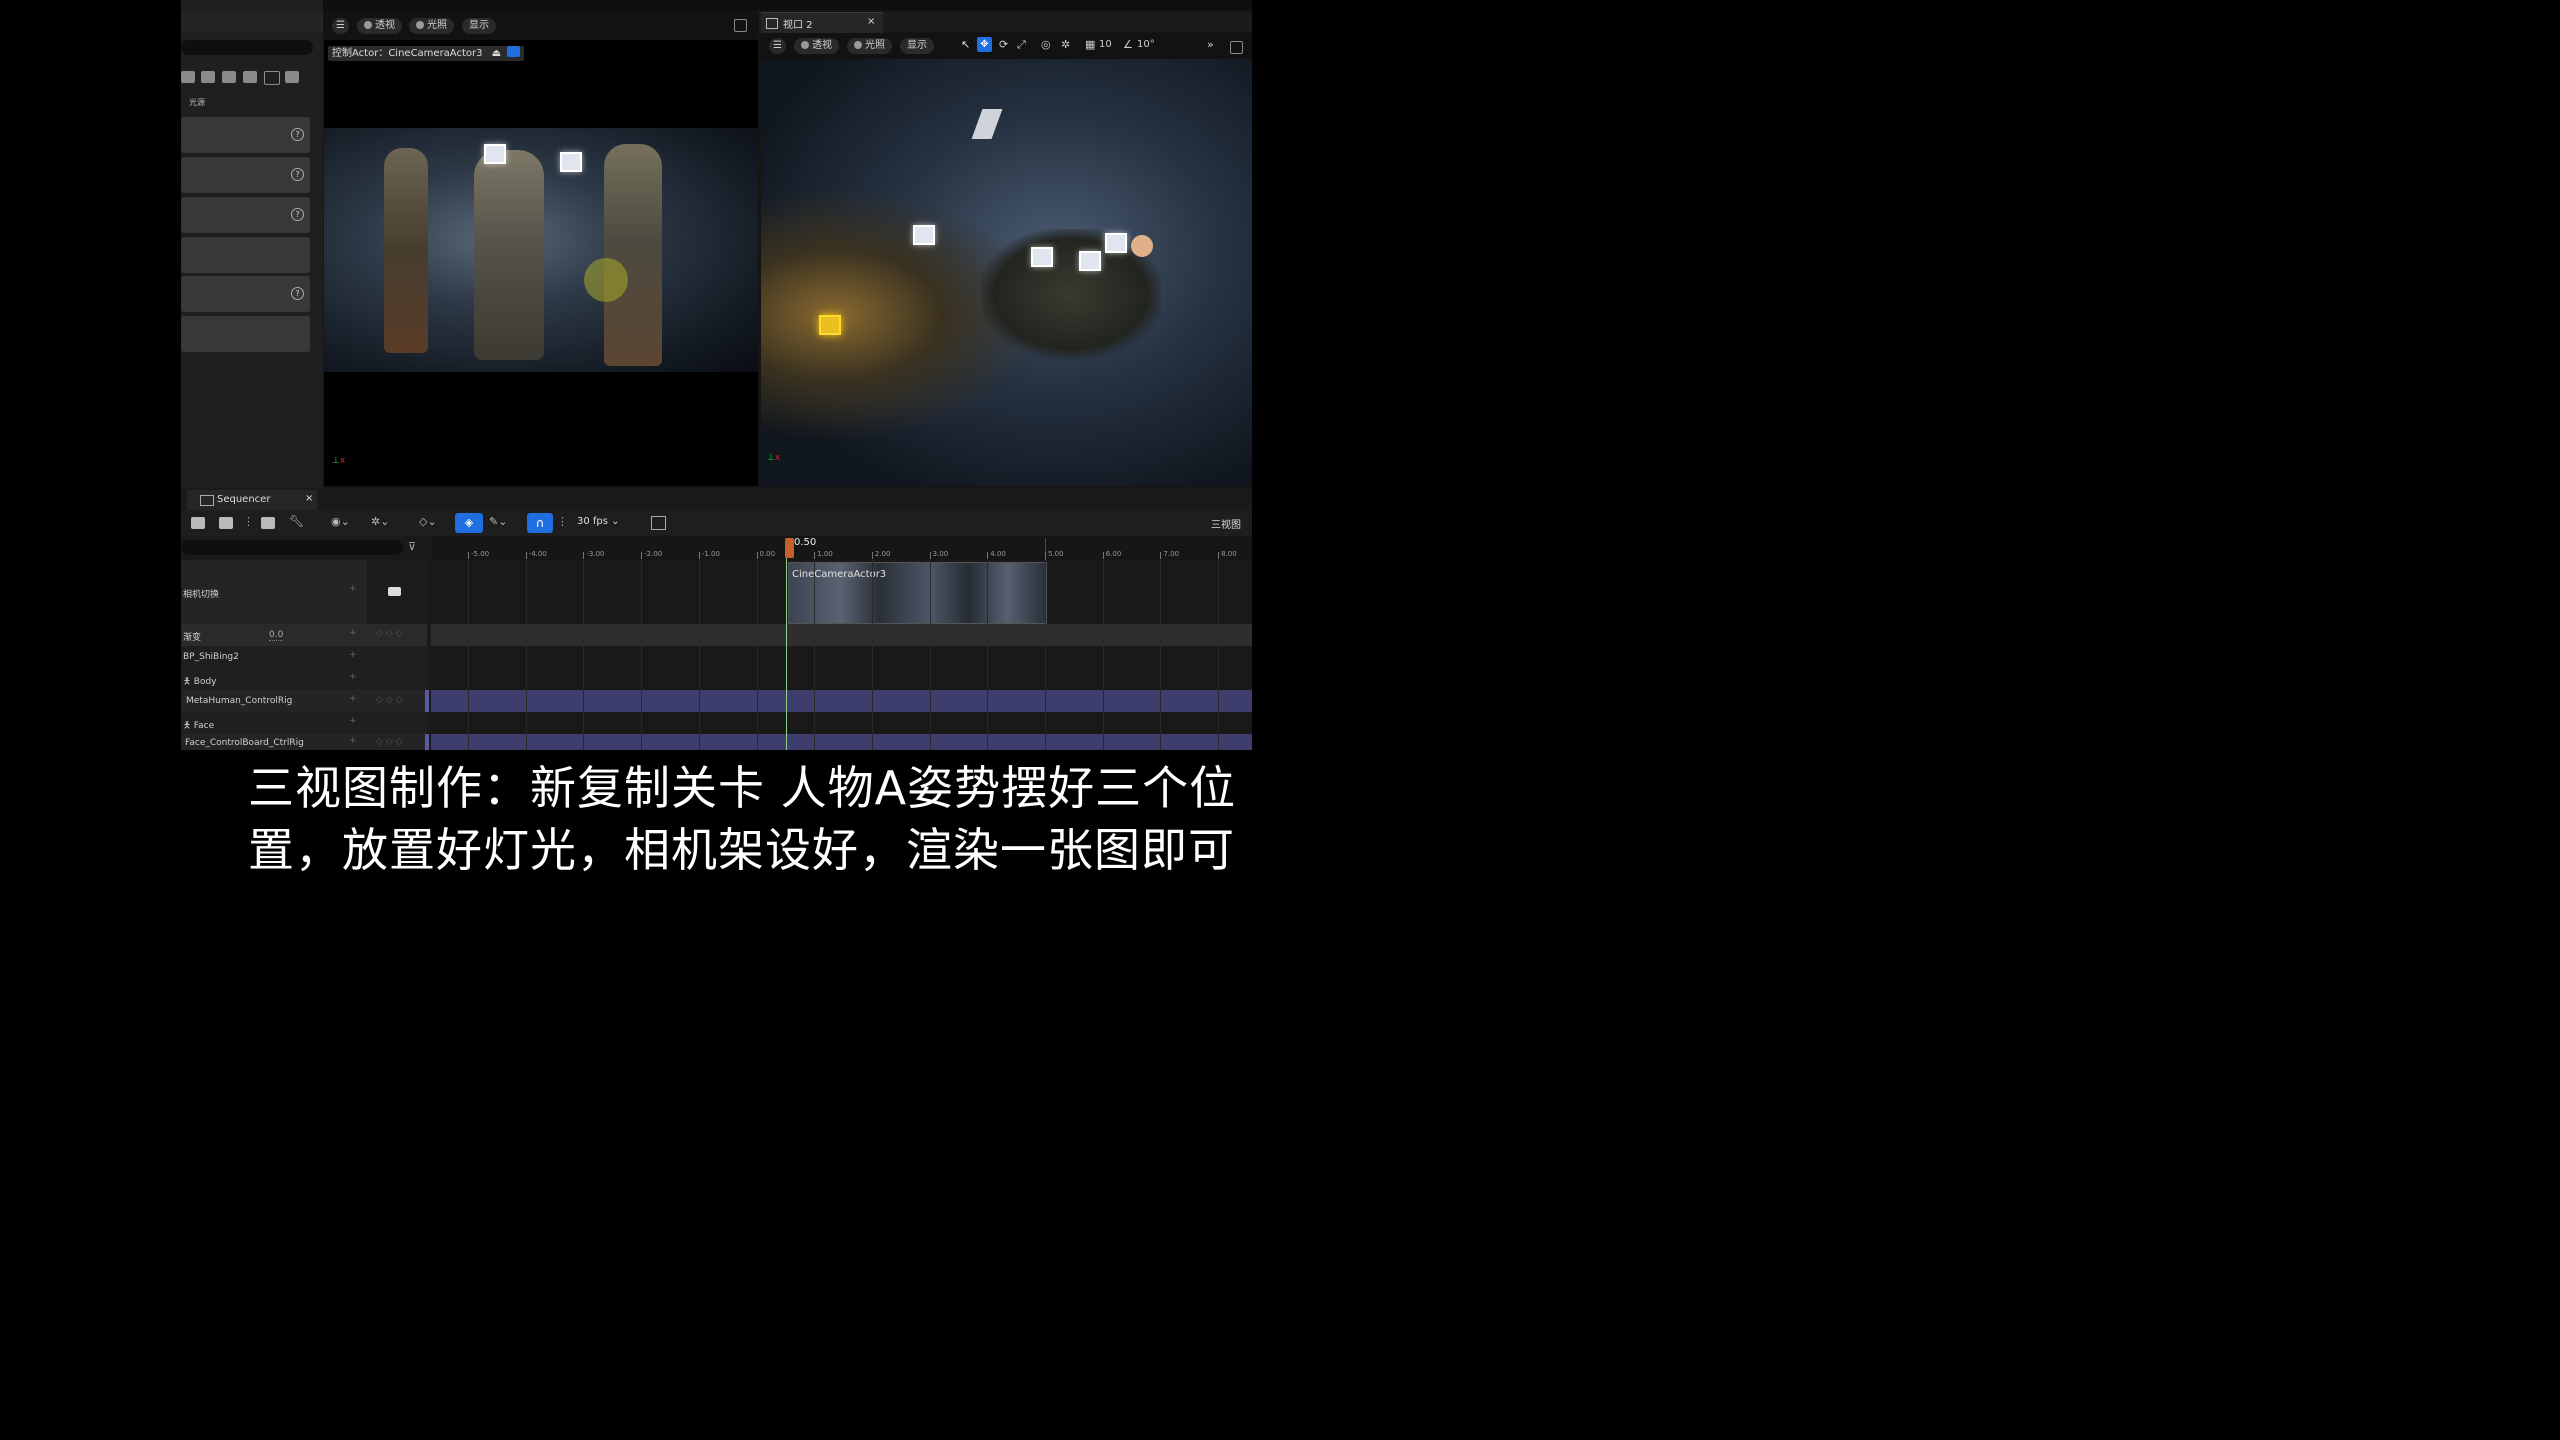  Describe the element at coordinates (965, 44) in the screenshot. I see `select-icon: ↖` at that location.